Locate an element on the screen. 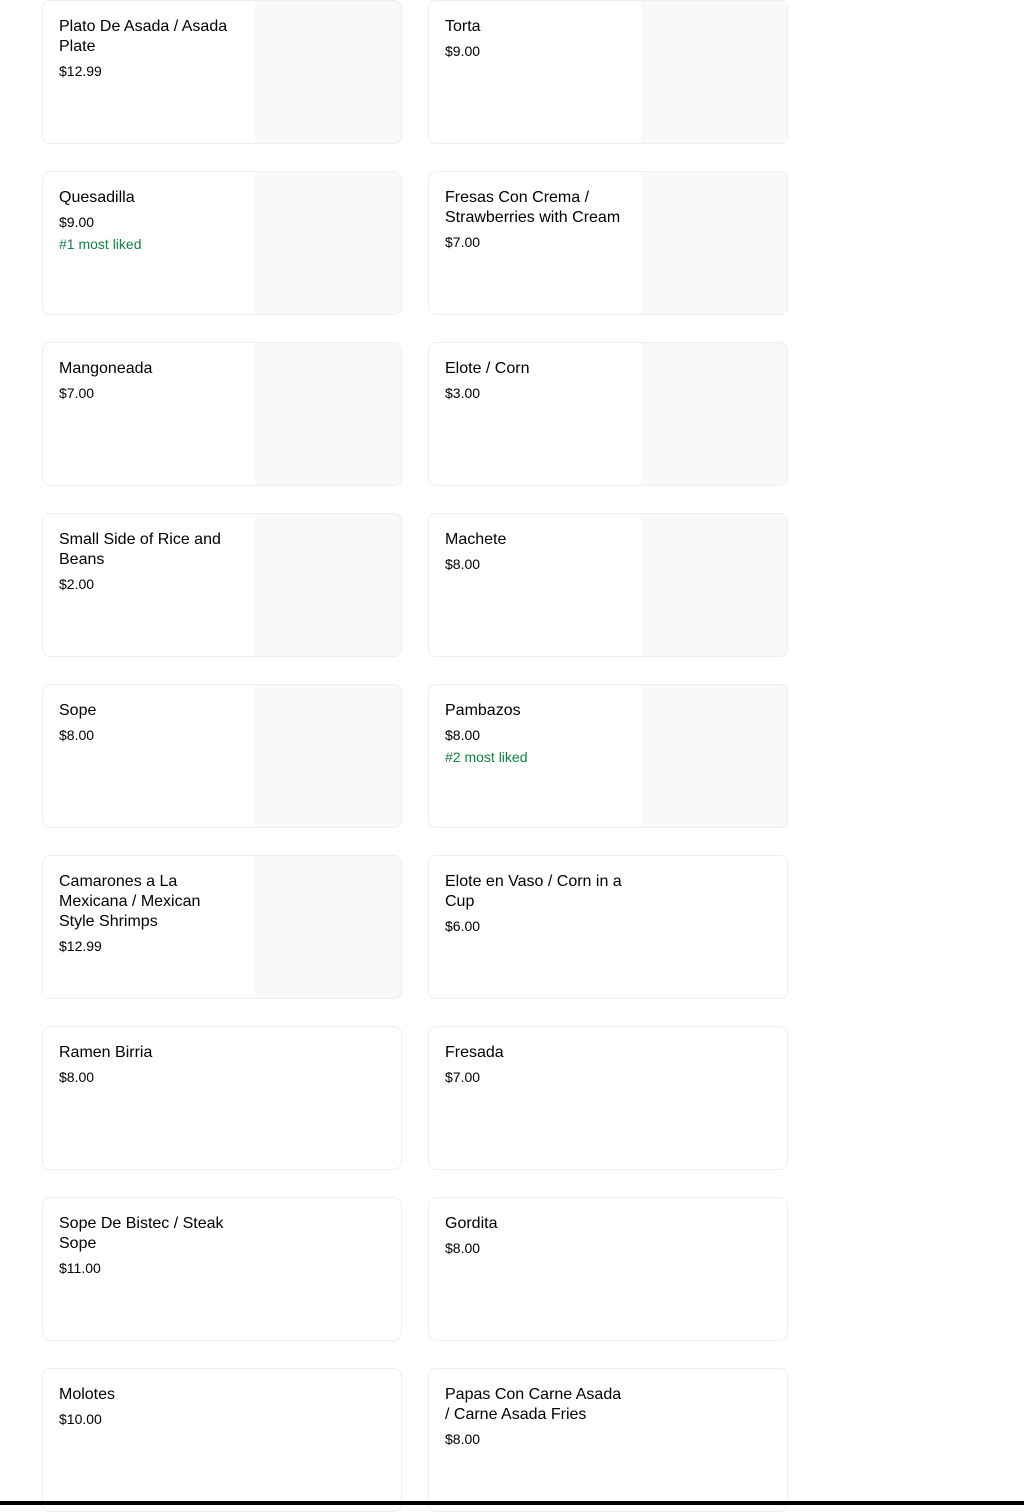 This screenshot has height=1512, width=1024. menu-item-name: Machete is located at coordinates (476, 539).